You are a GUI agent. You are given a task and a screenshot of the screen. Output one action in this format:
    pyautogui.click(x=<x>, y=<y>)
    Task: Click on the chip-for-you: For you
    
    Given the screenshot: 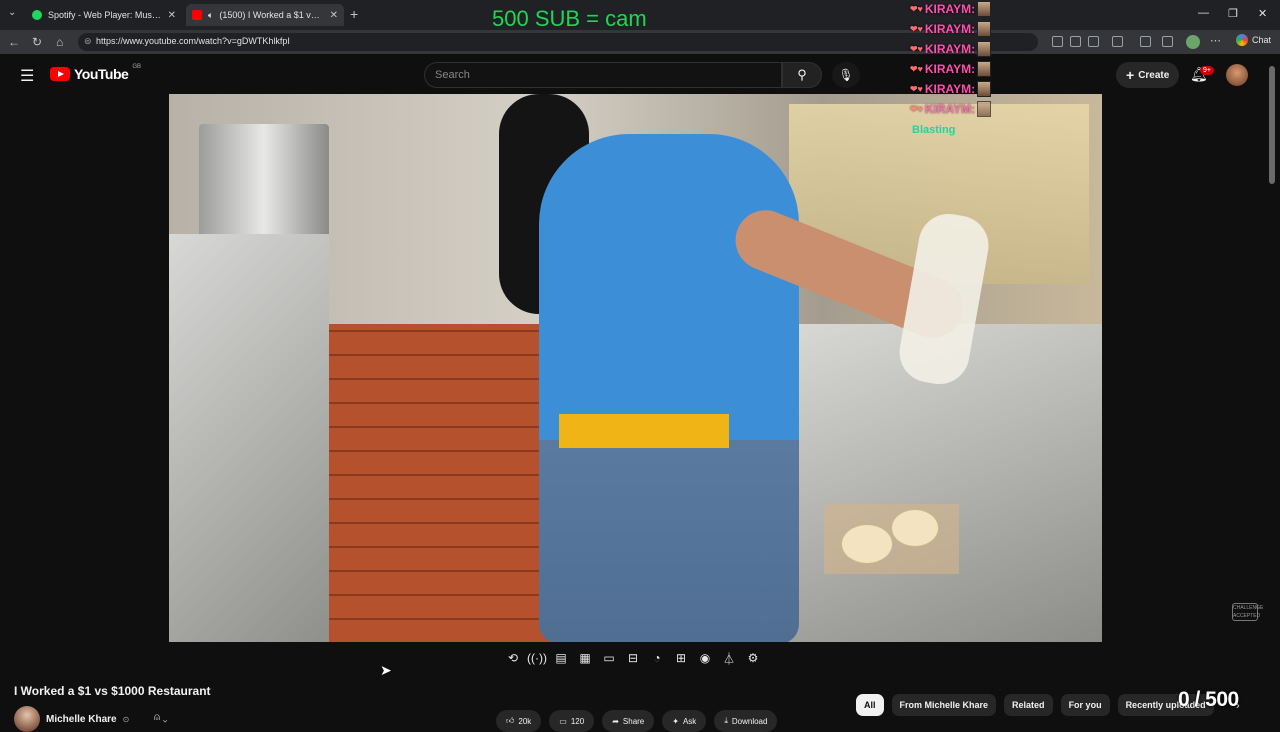 What is the action you would take?
    pyautogui.click(x=1085, y=705)
    